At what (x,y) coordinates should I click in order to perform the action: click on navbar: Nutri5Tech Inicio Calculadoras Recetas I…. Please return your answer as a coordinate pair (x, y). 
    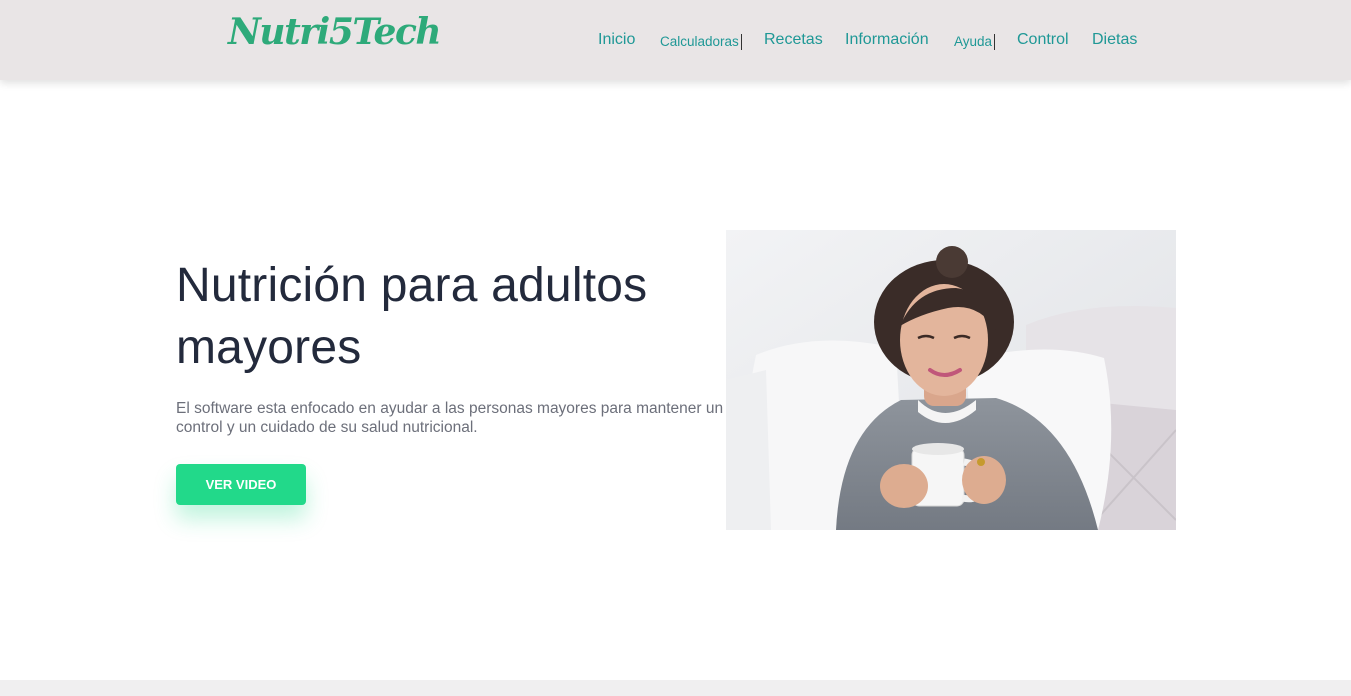
    Looking at the image, I should click on (675, 40).